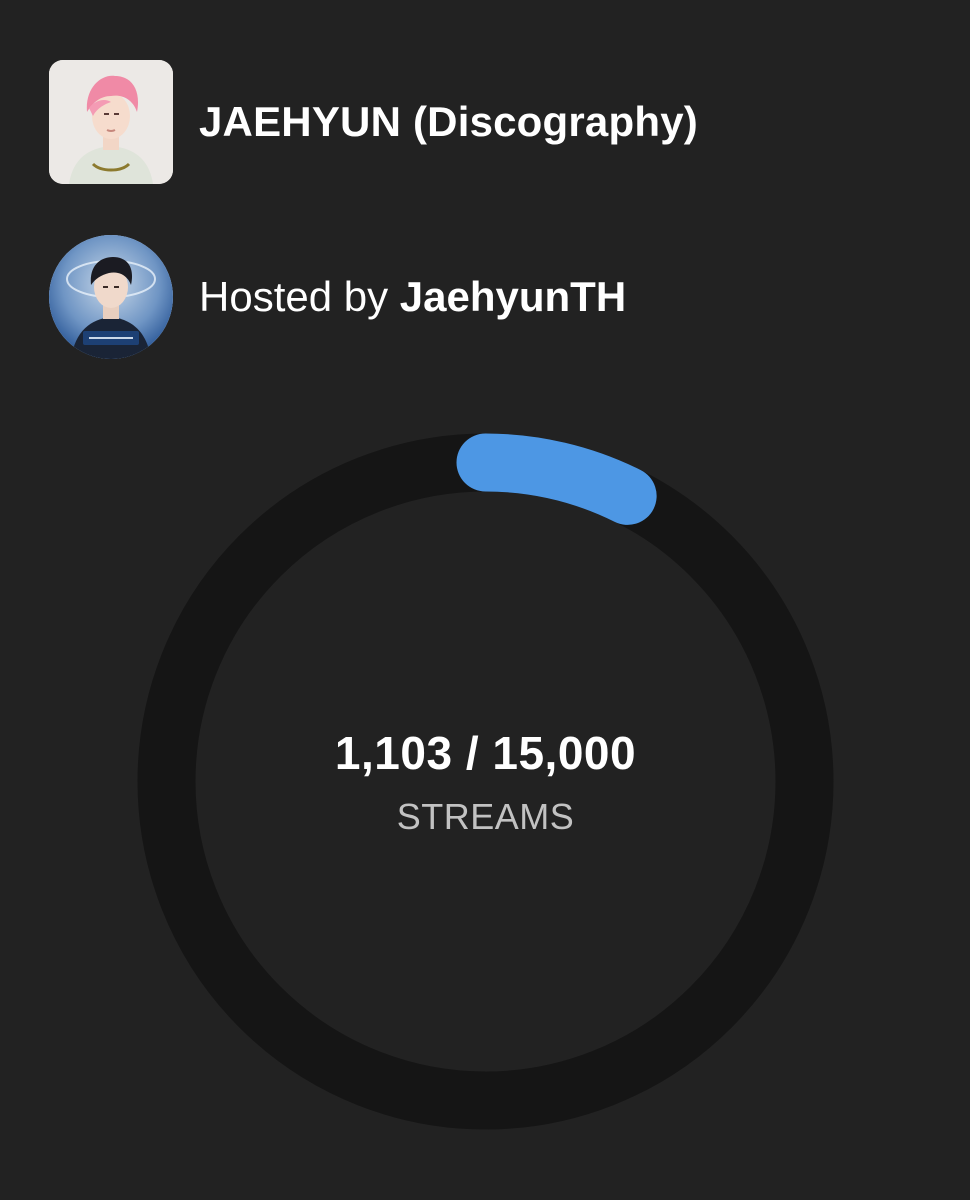  What do you see at coordinates (513, 296) in the screenshot?
I see `host-name-link: JaehyunTH` at bounding box center [513, 296].